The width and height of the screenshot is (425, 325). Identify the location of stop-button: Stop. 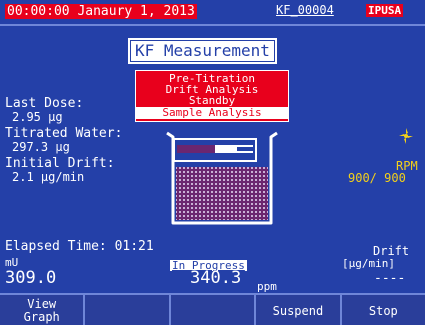
(383, 310).